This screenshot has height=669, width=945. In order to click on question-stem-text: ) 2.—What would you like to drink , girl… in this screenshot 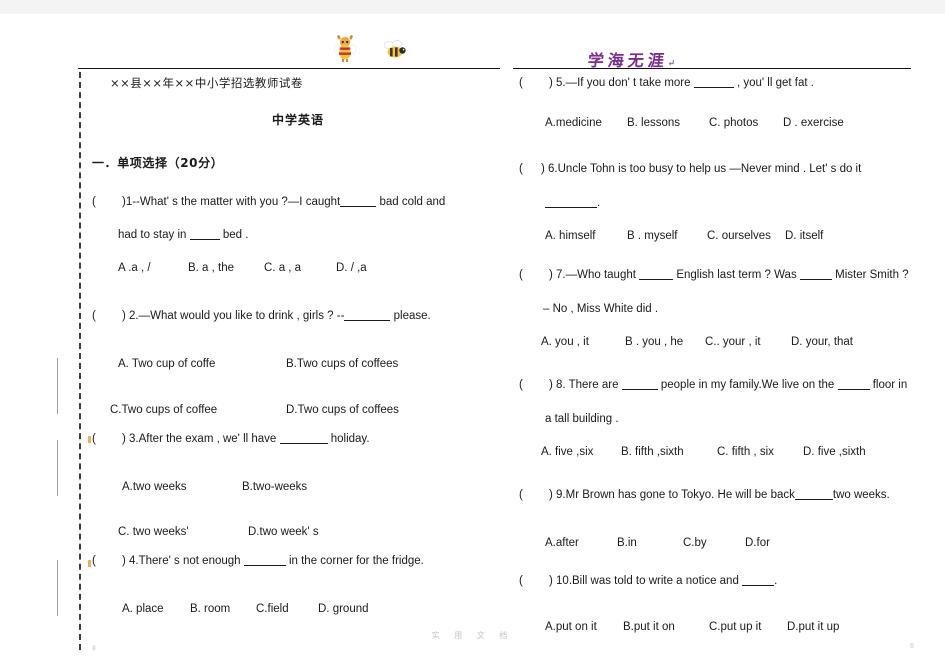, I will do `click(233, 316)`.